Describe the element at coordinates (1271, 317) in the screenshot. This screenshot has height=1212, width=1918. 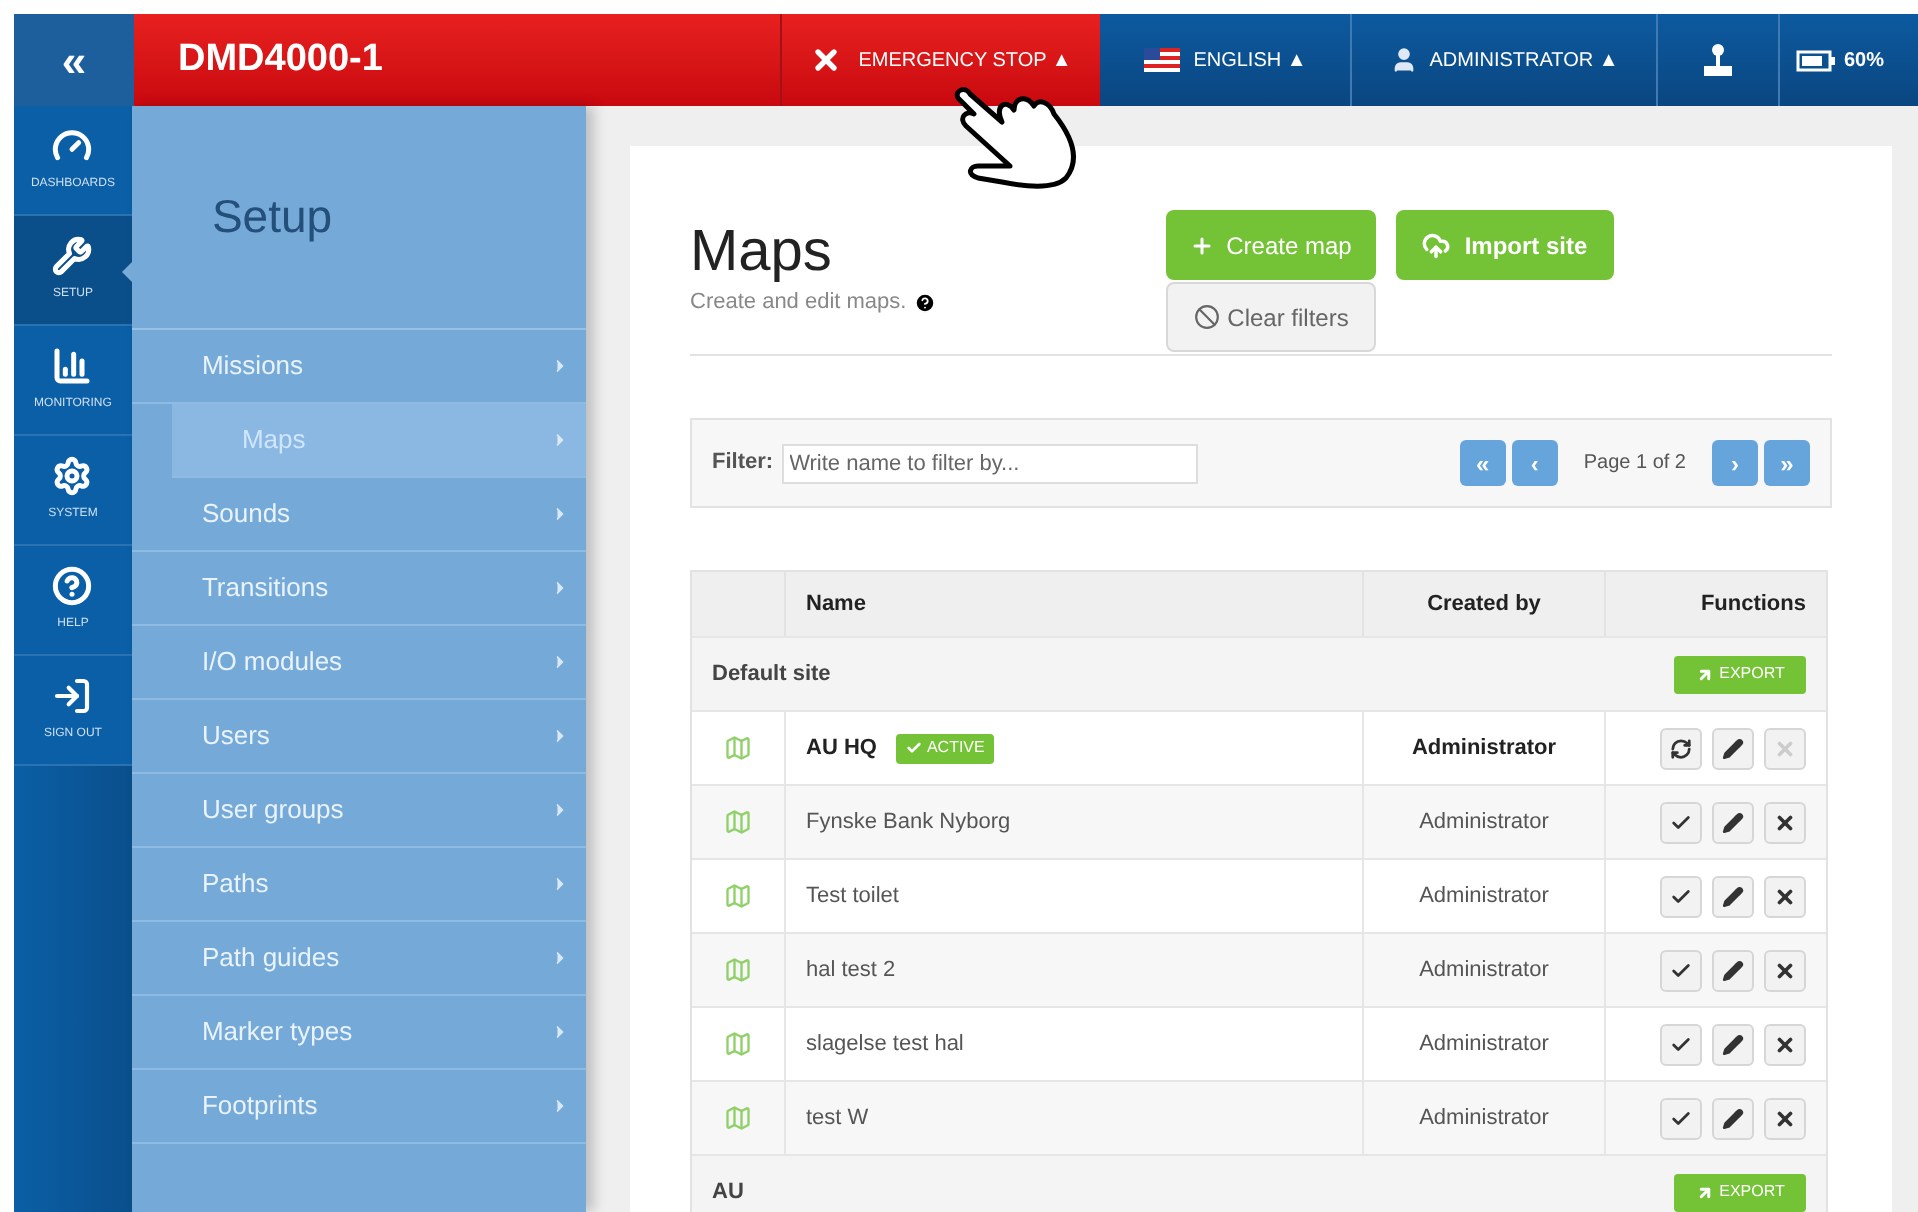
I see `clear-filters-button: Clear filters` at that location.